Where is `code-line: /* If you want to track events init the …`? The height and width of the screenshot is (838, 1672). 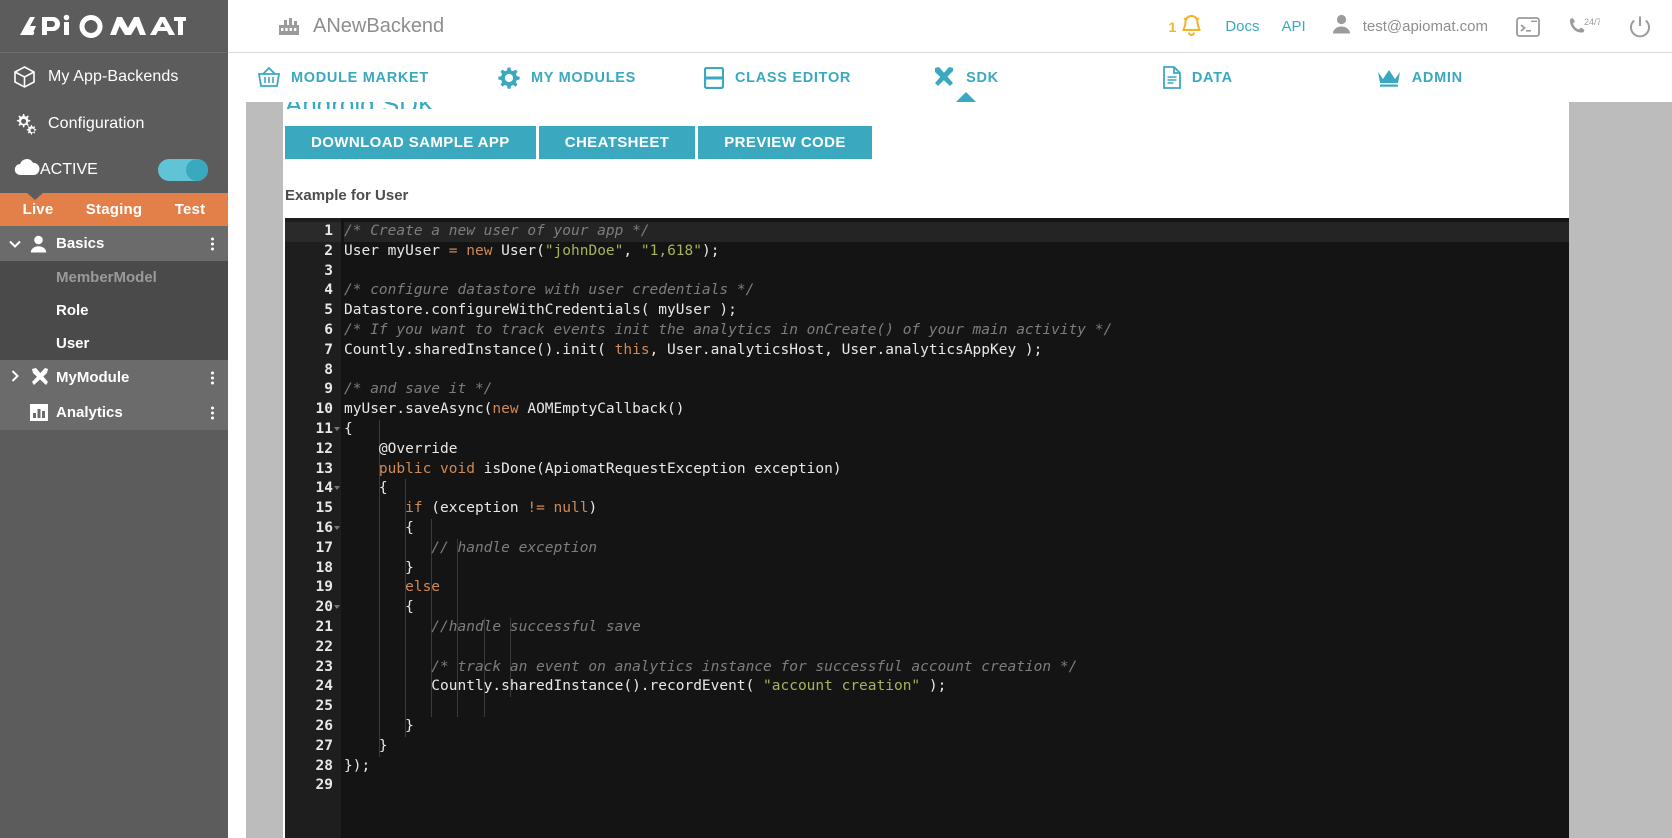 code-line: /* If you want to track events init the … is located at coordinates (728, 329).